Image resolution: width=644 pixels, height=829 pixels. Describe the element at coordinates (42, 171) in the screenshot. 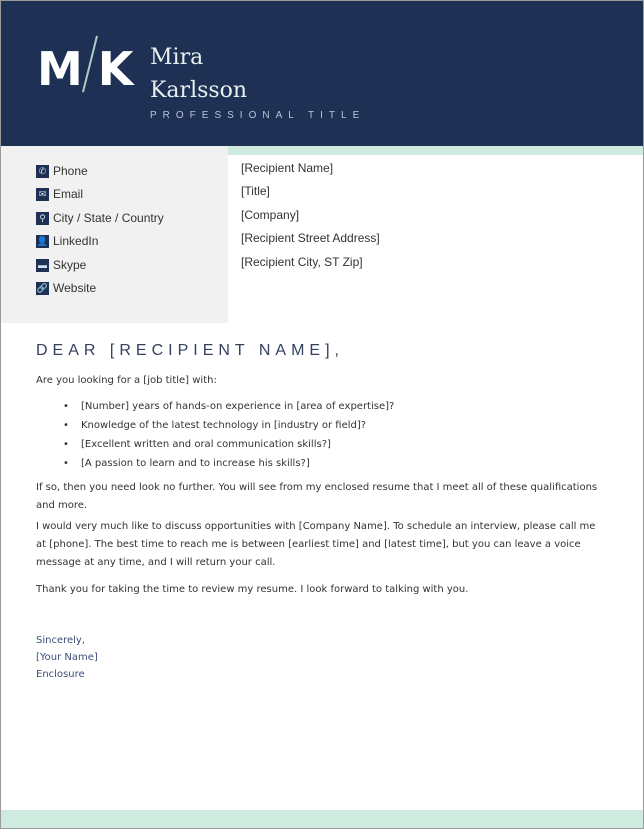

I see `phone-icon: ✆` at that location.